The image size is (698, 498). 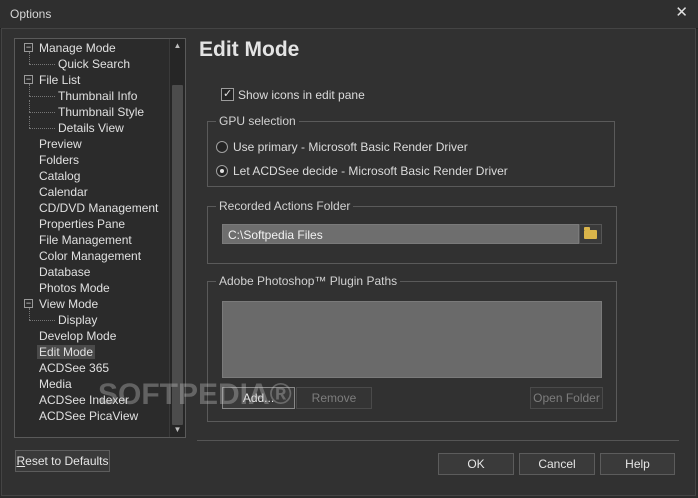 What do you see at coordinates (476, 464) in the screenshot?
I see `ok-button: OK` at bounding box center [476, 464].